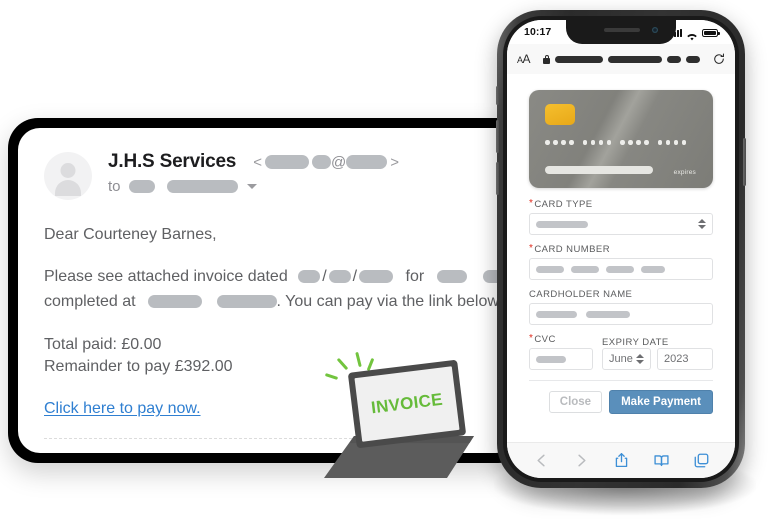 Image resolution: width=768 pixels, height=531 pixels. I want to click on expiry-year-input: 2023, so click(685, 359).